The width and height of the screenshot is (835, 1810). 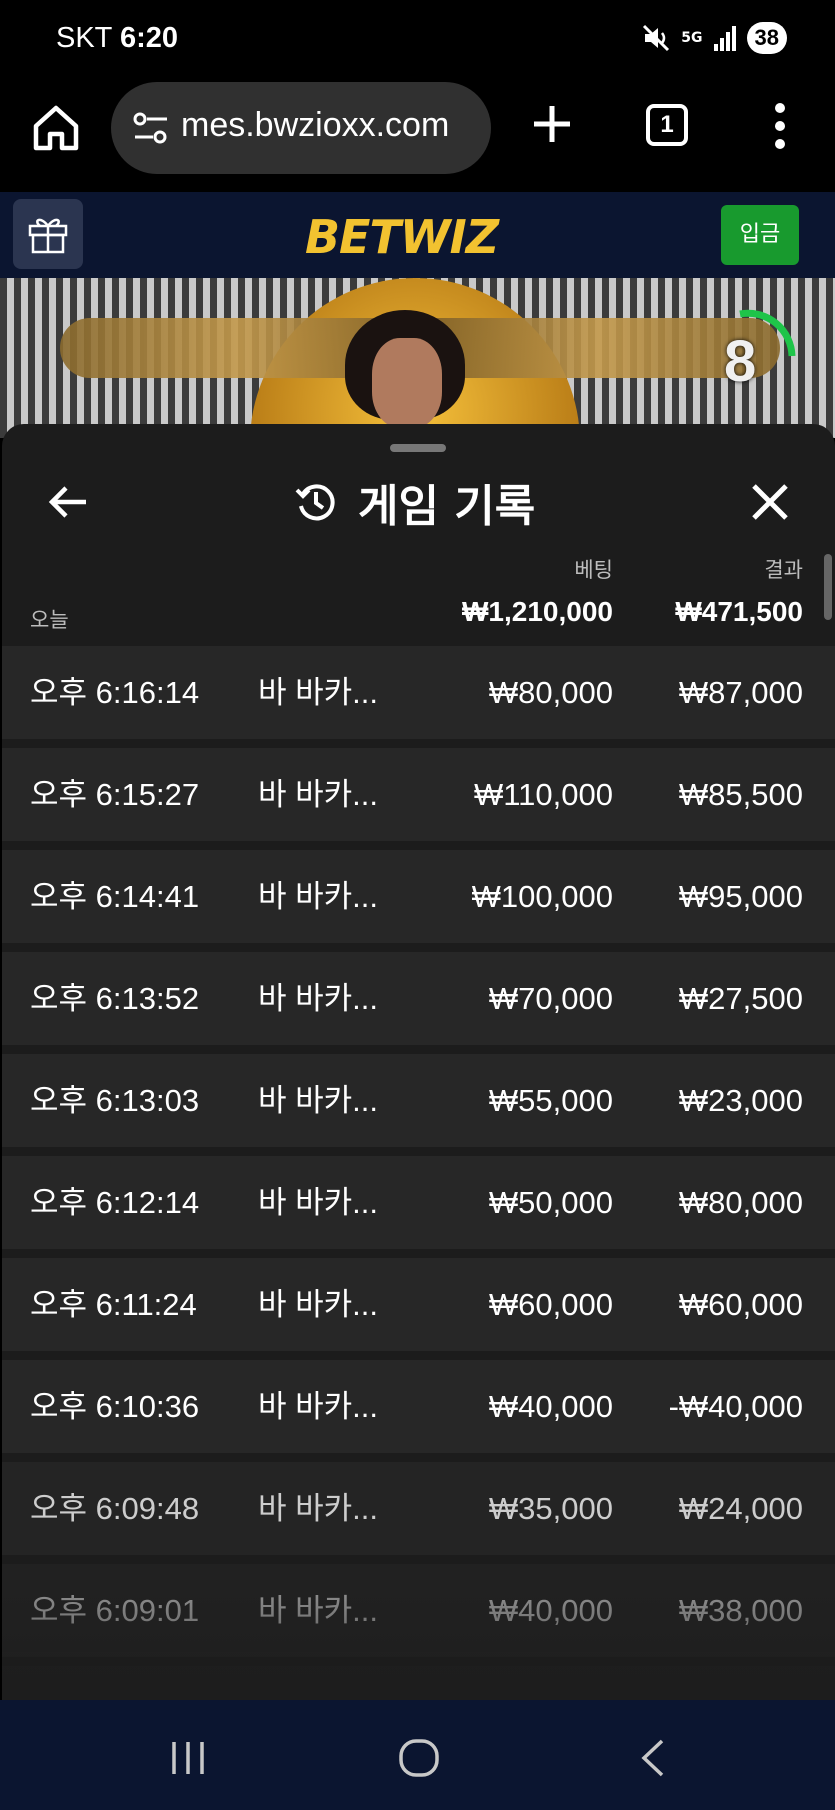 What do you see at coordinates (418, 1406) in the screenshot?
I see `history-row: 오후 6:10:36 바 바카... ₩40,000 -₩40,000` at bounding box center [418, 1406].